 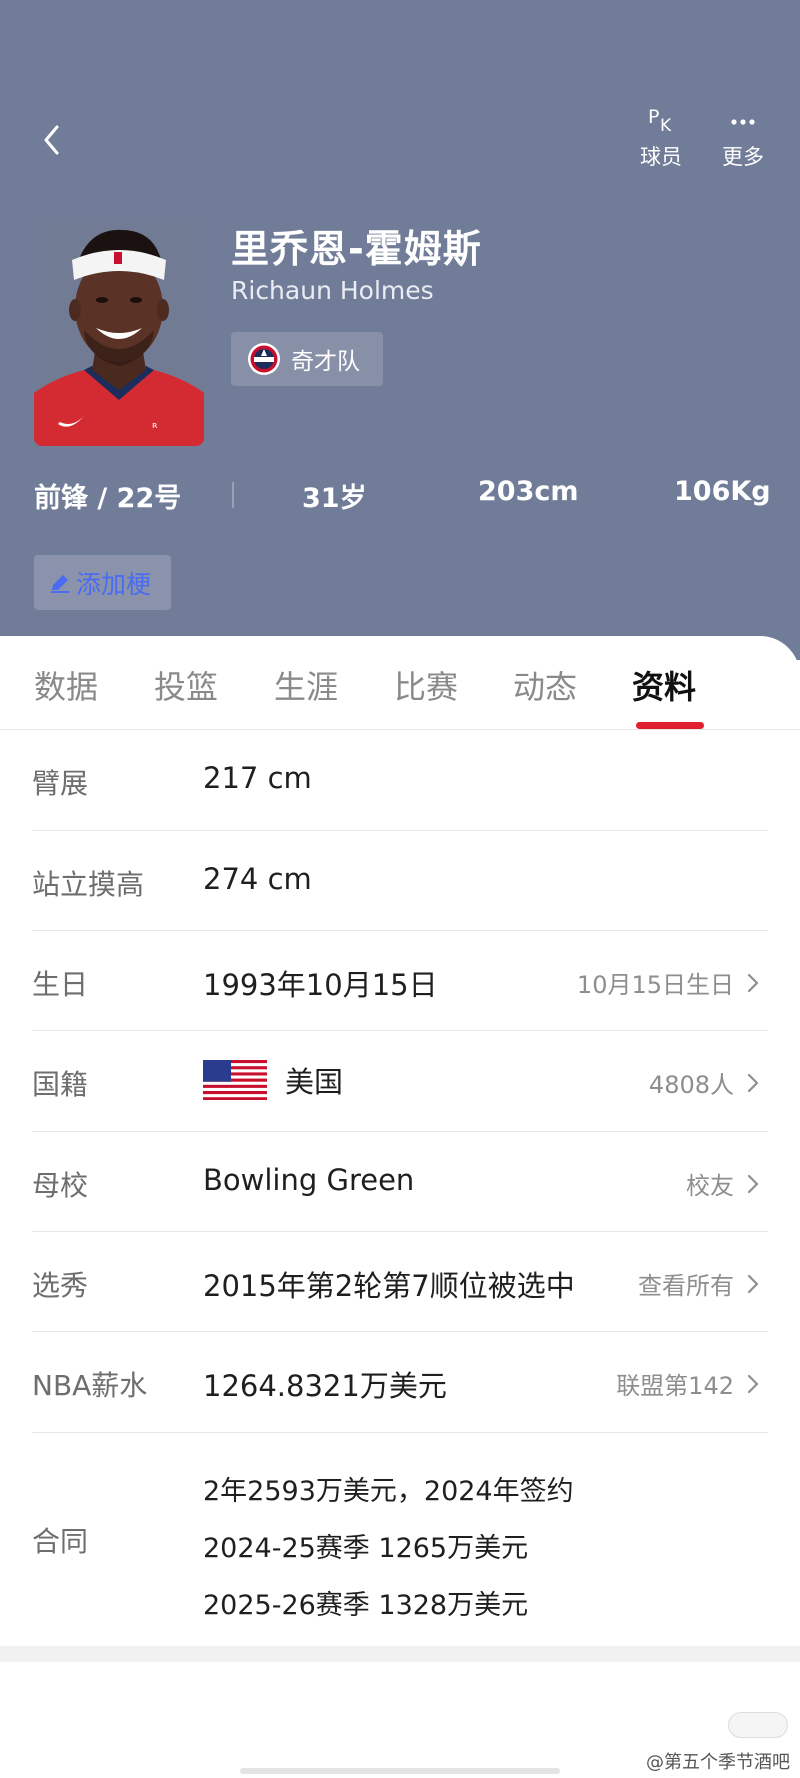 What do you see at coordinates (233, 495) in the screenshot?
I see `stats-divider` at bounding box center [233, 495].